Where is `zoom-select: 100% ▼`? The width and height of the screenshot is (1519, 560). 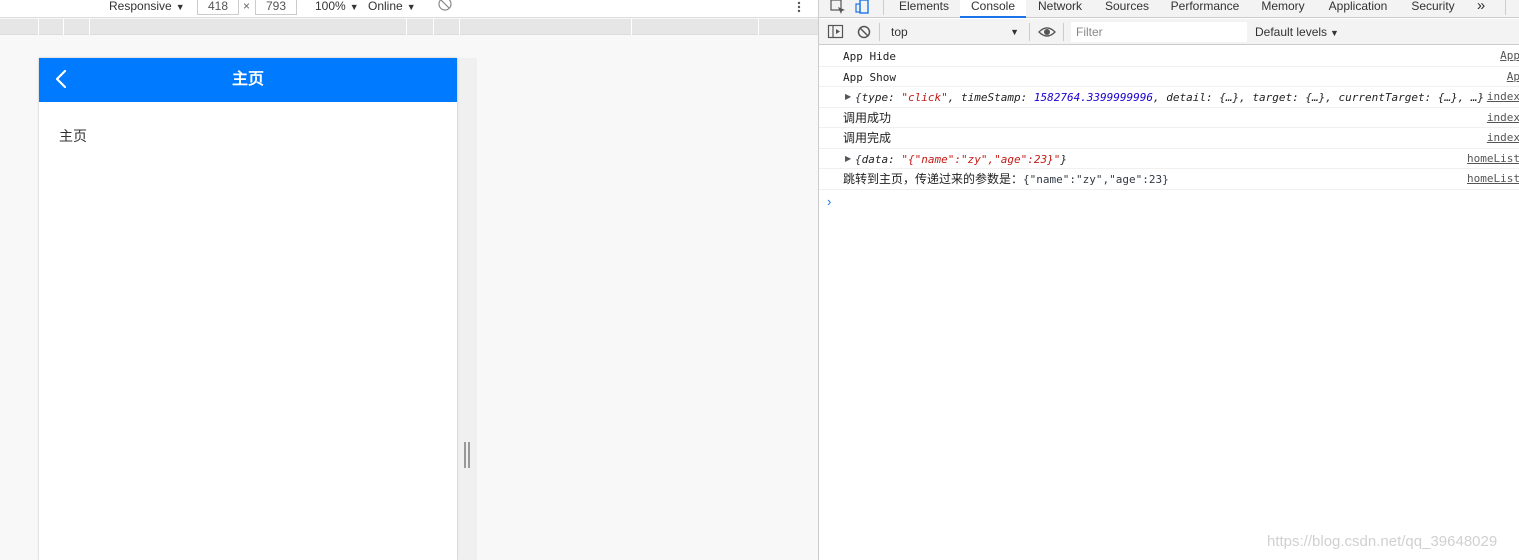
zoom-select: 100% ▼ is located at coordinates (337, 7).